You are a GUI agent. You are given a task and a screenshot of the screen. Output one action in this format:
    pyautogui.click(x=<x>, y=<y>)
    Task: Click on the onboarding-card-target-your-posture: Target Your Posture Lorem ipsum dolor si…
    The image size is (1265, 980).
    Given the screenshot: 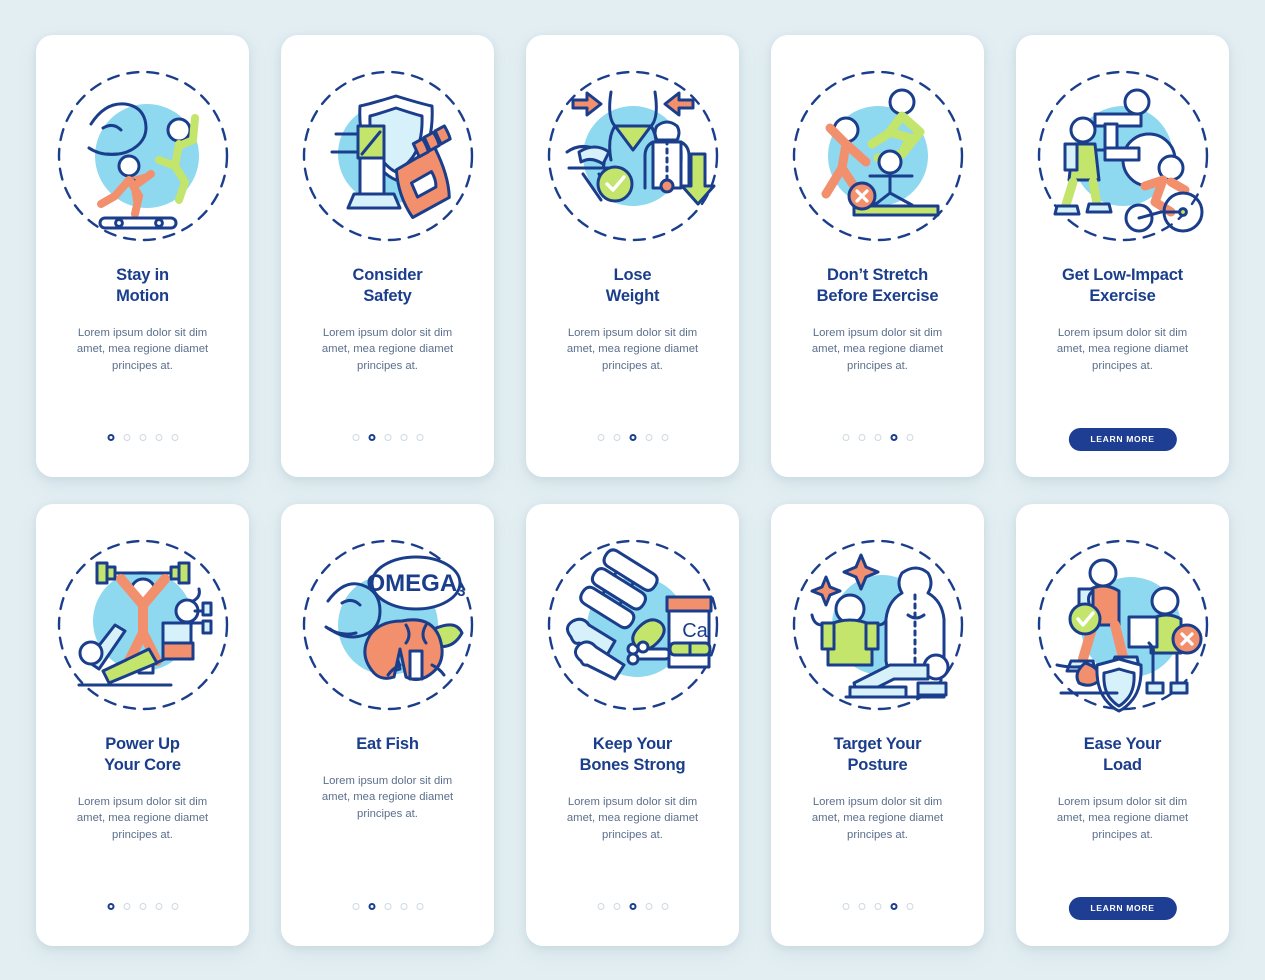 What is the action you would take?
    pyautogui.click(x=877, y=724)
    